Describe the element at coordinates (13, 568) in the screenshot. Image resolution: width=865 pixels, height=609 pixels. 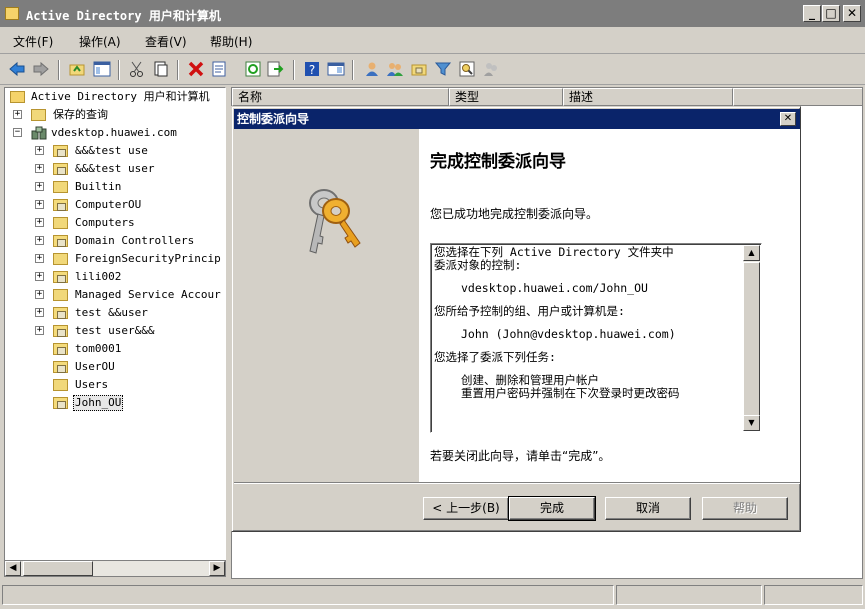
I see `scroll-left-icon: ◀` at that location.